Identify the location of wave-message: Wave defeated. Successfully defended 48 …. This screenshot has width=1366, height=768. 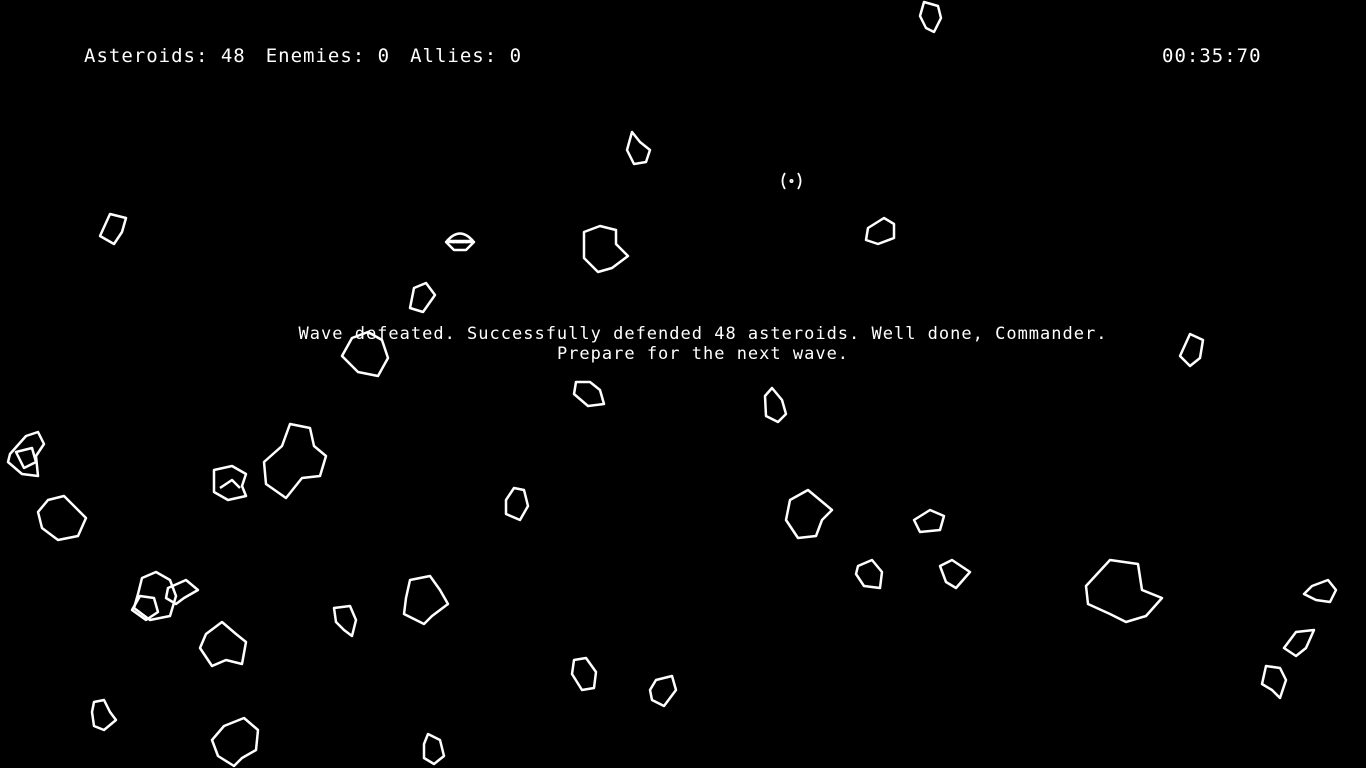
(683, 344).